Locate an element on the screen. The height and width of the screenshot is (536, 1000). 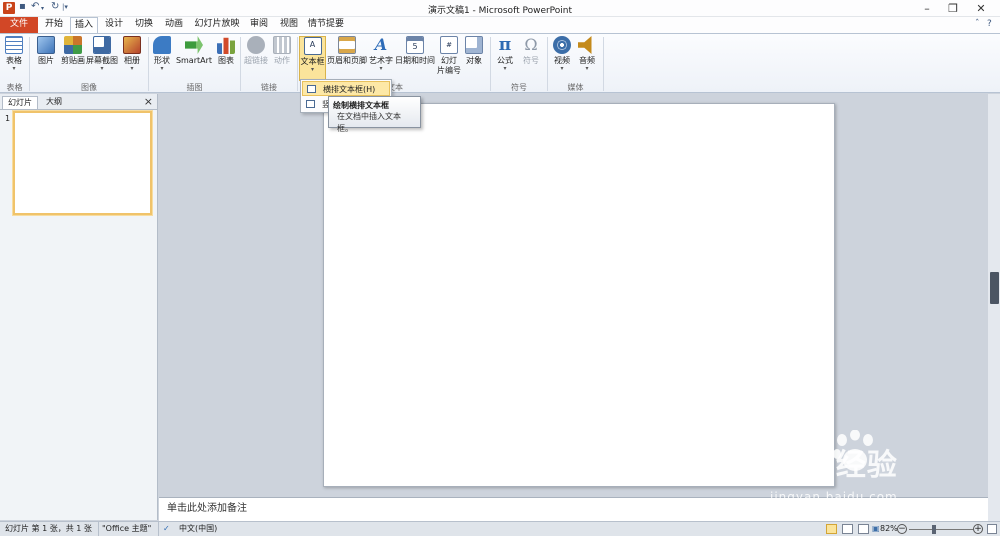
zoom-level: 82% is located at coordinates (889, 529).